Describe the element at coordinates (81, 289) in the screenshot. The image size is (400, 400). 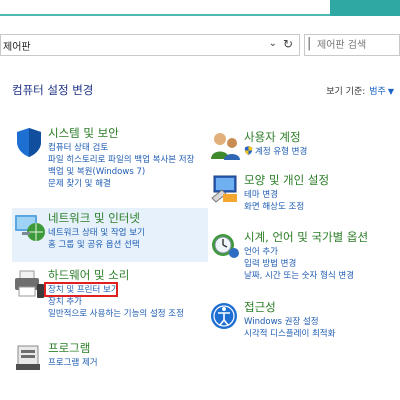
I see `highlight-box` at that location.